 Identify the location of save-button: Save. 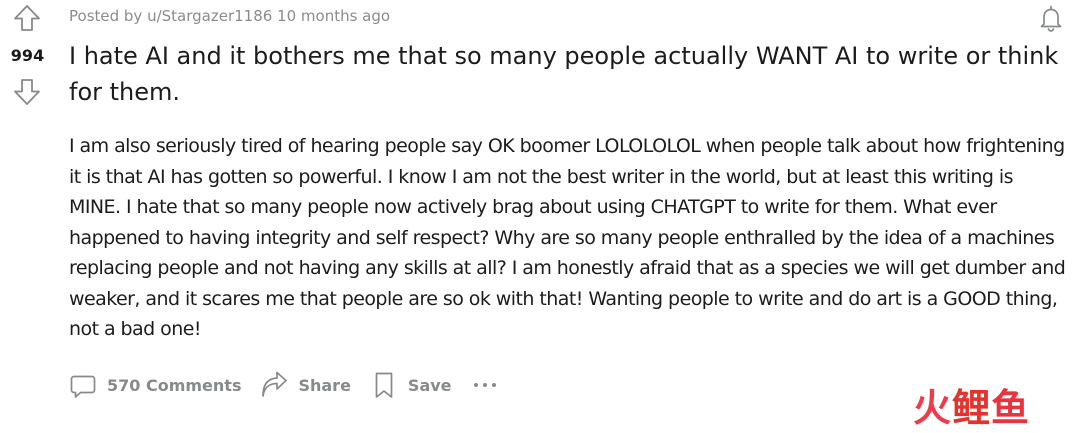
(410, 385).